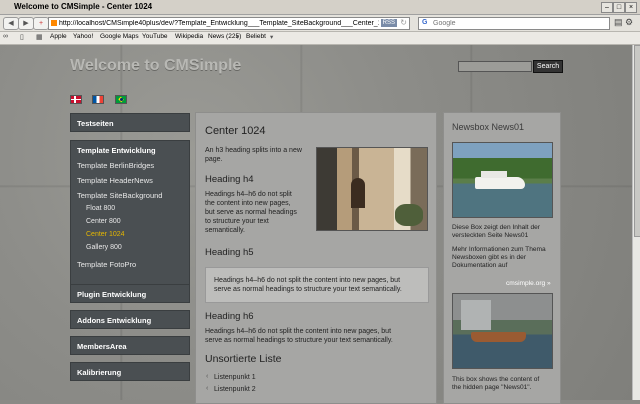 The image size is (640, 404). I want to click on list-item: Listenpunkt 1, so click(231, 377).